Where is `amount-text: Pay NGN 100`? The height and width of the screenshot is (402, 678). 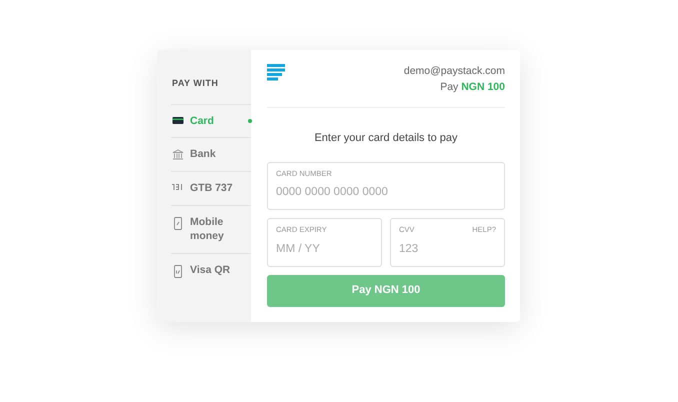
amount-text: Pay NGN 100 is located at coordinates (472, 87).